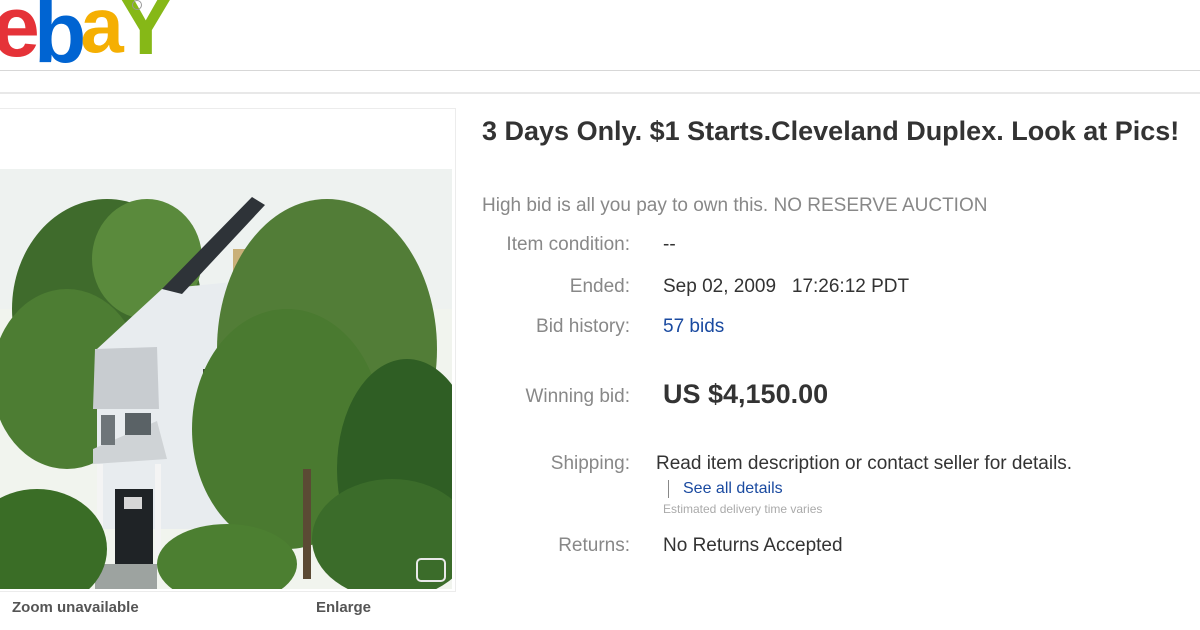  Describe the element at coordinates (599, 286) in the screenshot. I see `ended-label: Ended:` at that location.